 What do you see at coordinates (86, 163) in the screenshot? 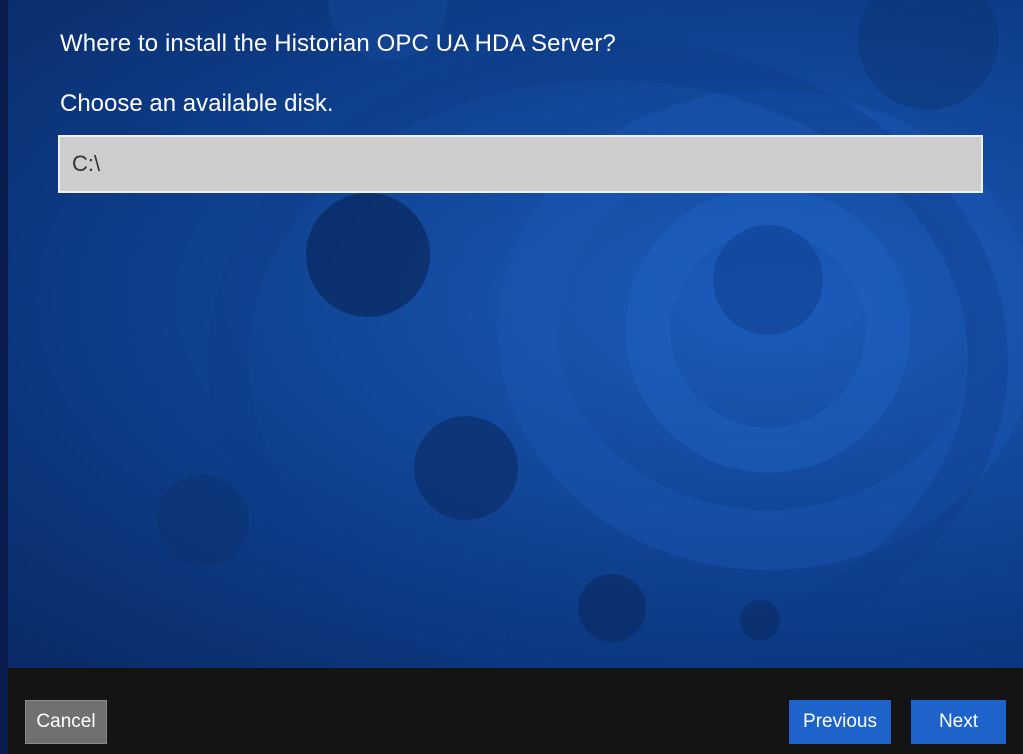
I see `install-disk-value: C:\` at bounding box center [86, 163].